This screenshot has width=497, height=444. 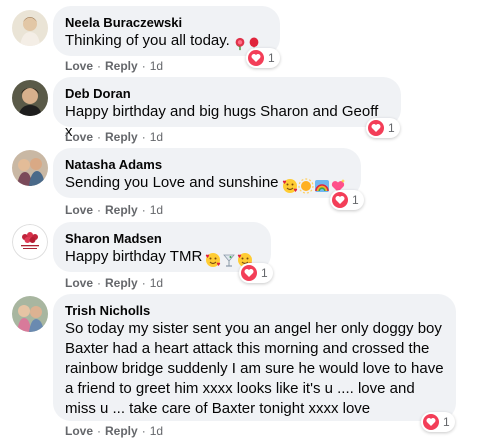 I want to click on comment-author: Deb Doran, so click(x=227, y=93).